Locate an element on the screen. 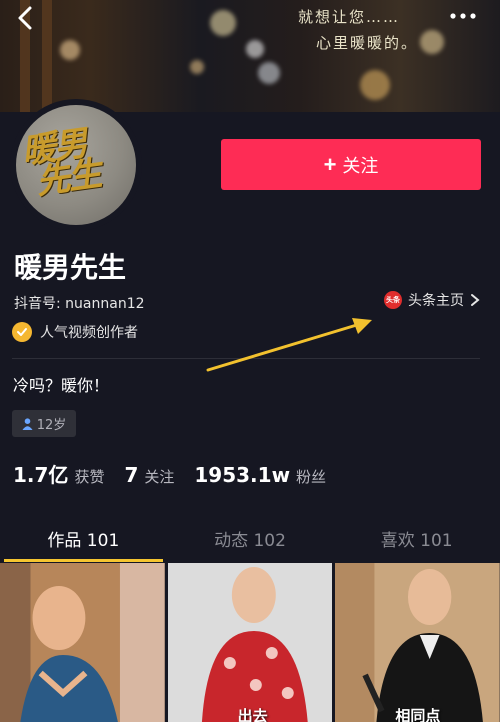  plus-icon: + is located at coordinates (330, 164).